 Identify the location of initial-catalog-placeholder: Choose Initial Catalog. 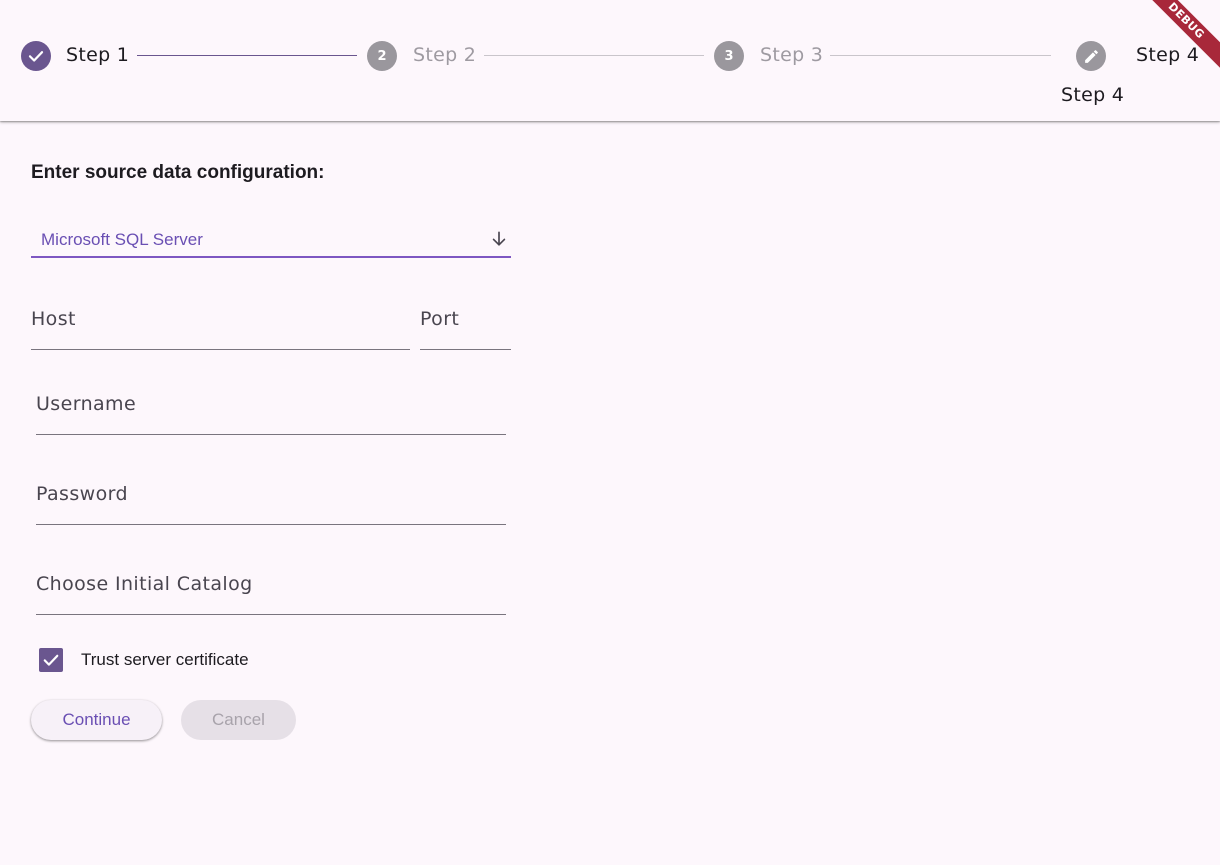
(144, 584).